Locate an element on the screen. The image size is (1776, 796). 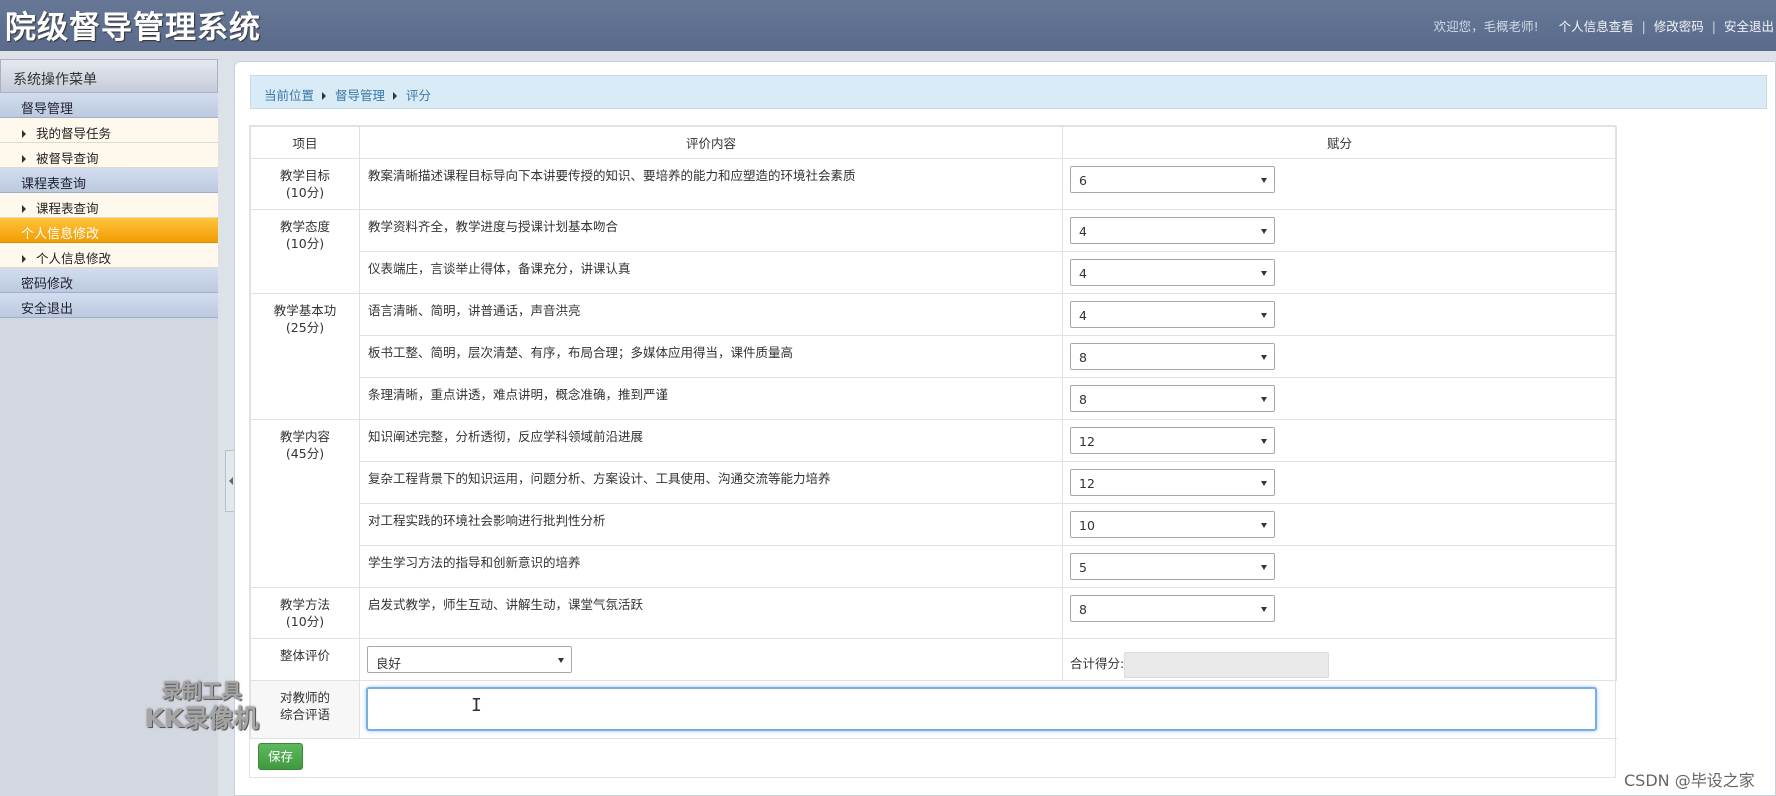
header-links: 欢迎您，毛概老师! 个人信息查看 | 修改密码 | 安全退出 is located at coordinates (1604, 25).